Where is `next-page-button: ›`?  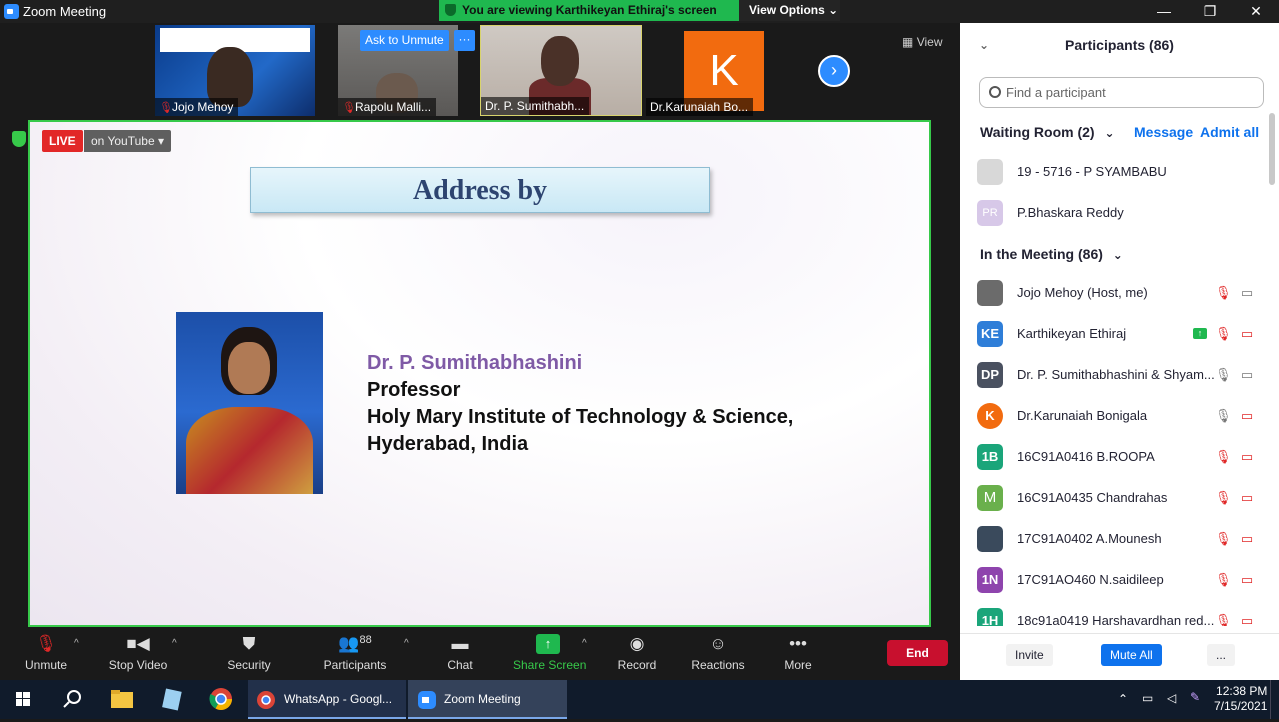
next-page-button: › is located at coordinates (834, 71).